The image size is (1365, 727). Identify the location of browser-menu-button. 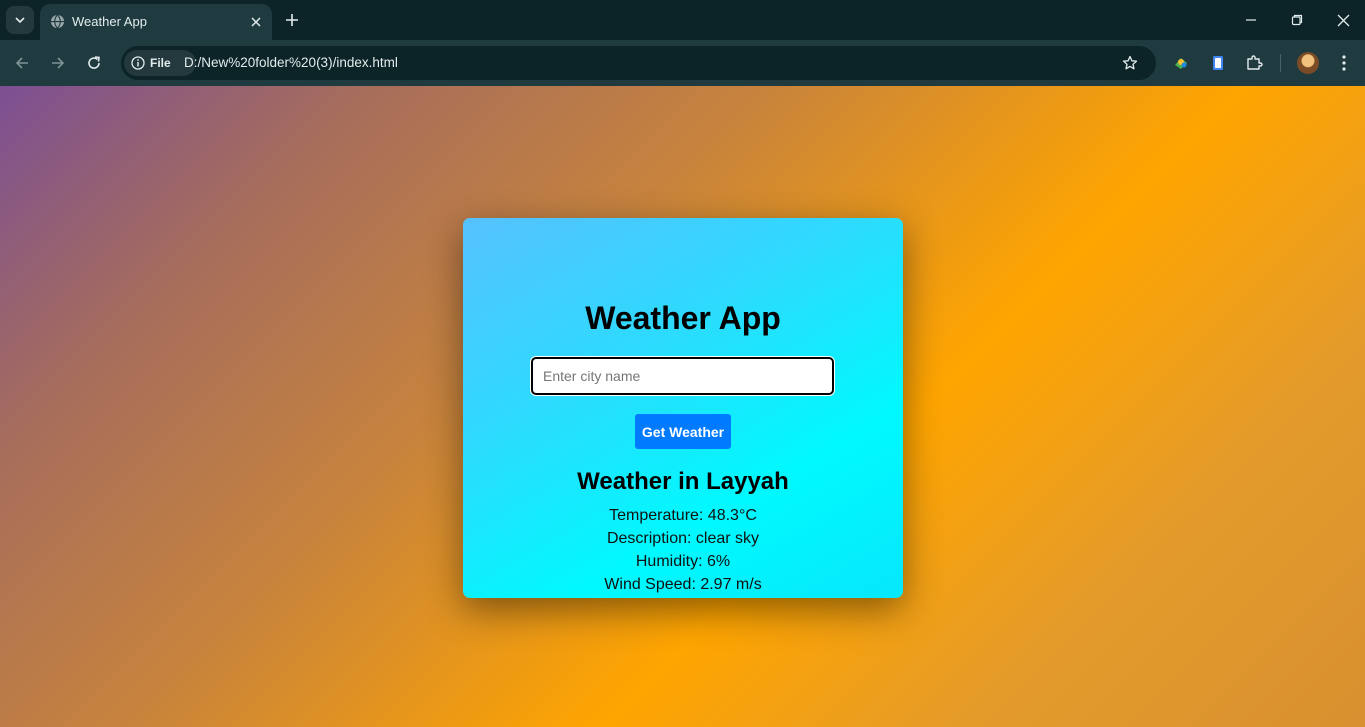
(1344, 63).